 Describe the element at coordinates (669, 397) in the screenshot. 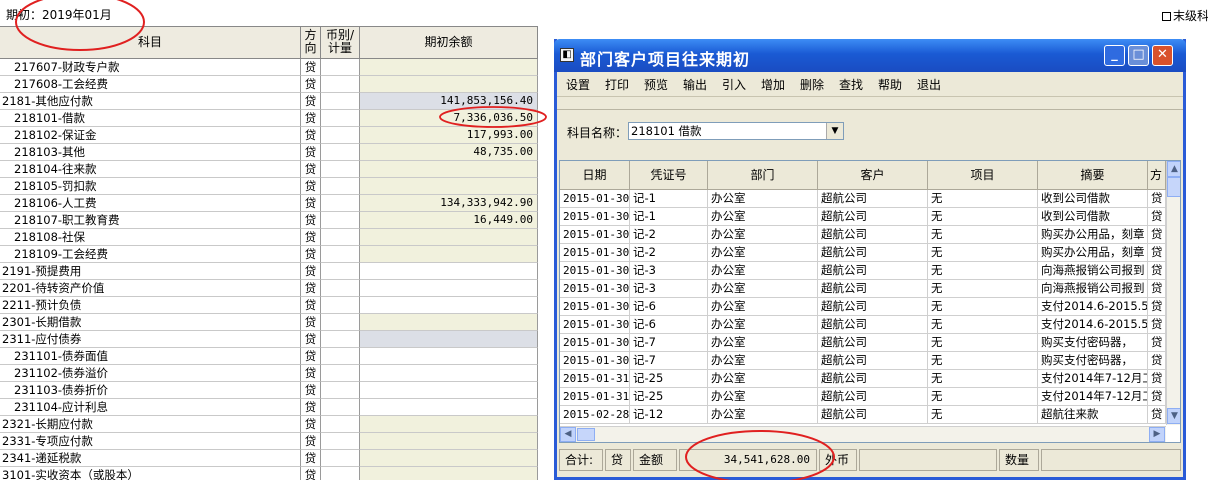

I see `grid-cell-voucher: 记-25` at that location.